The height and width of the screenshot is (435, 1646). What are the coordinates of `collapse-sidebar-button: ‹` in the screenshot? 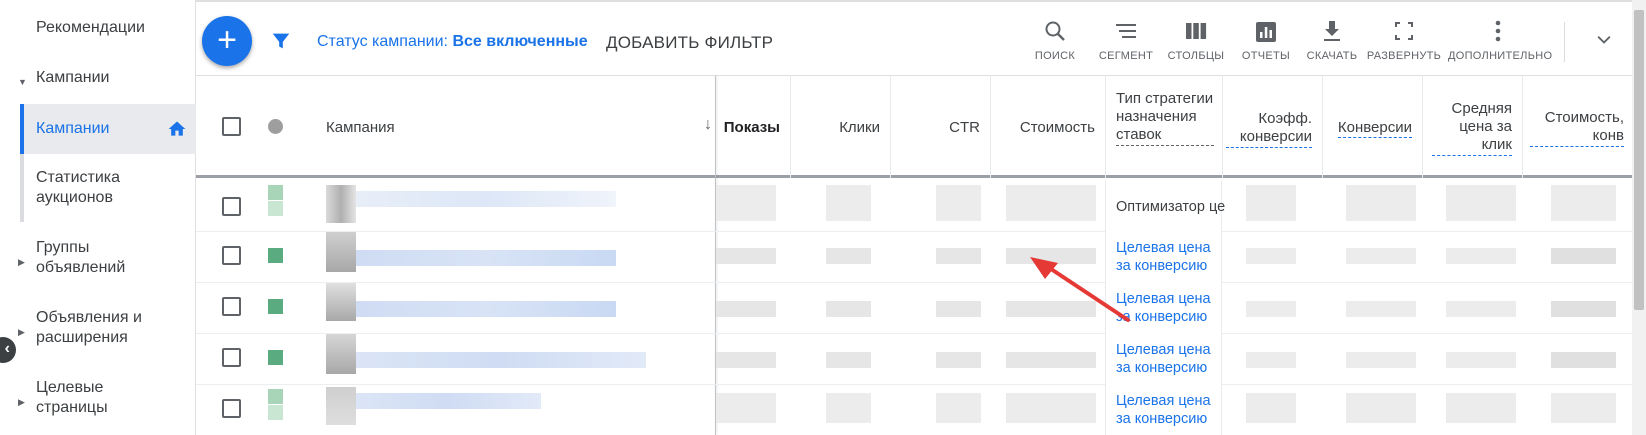 It's located at (8, 350).